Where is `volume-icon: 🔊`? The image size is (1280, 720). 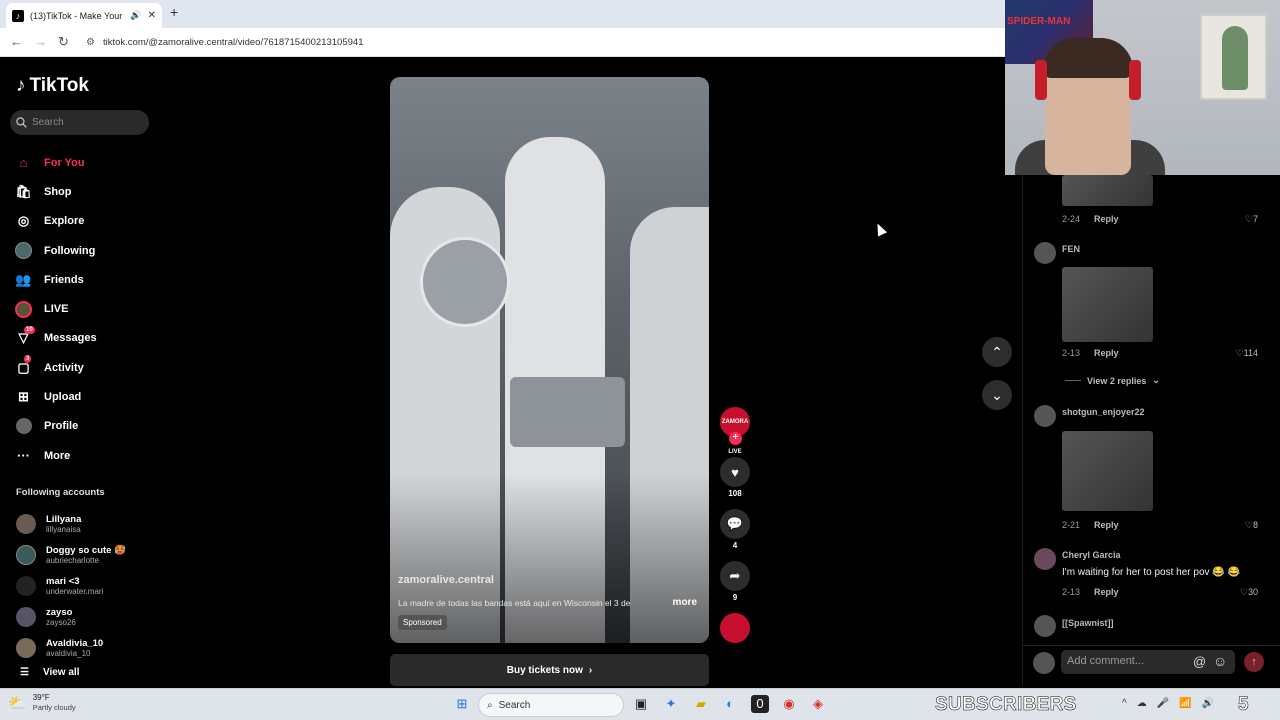 volume-icon: 🔊 is located at coordinates (1208, 703).